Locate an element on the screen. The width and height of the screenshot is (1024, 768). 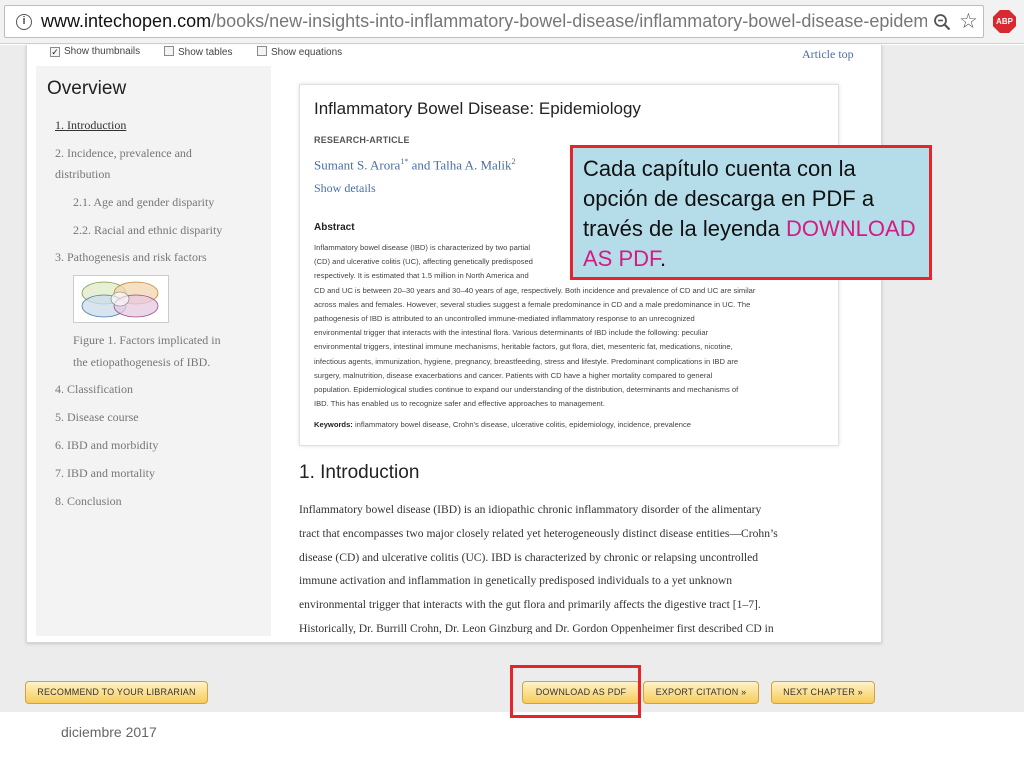
zoom-out-icon is located at coordinates (942, 22).